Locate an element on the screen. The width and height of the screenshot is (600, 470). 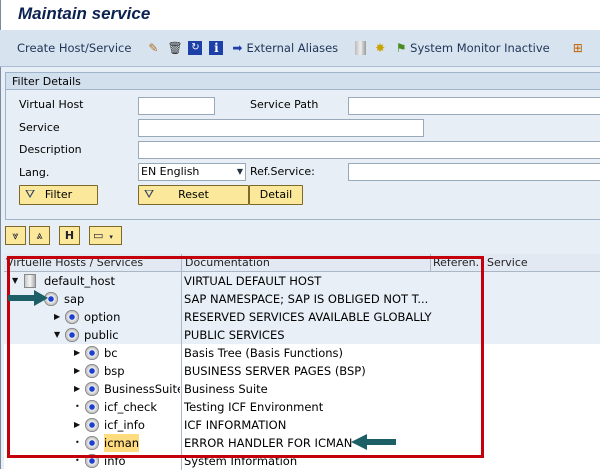
node-name: bc is located at coordinates (111, 353).